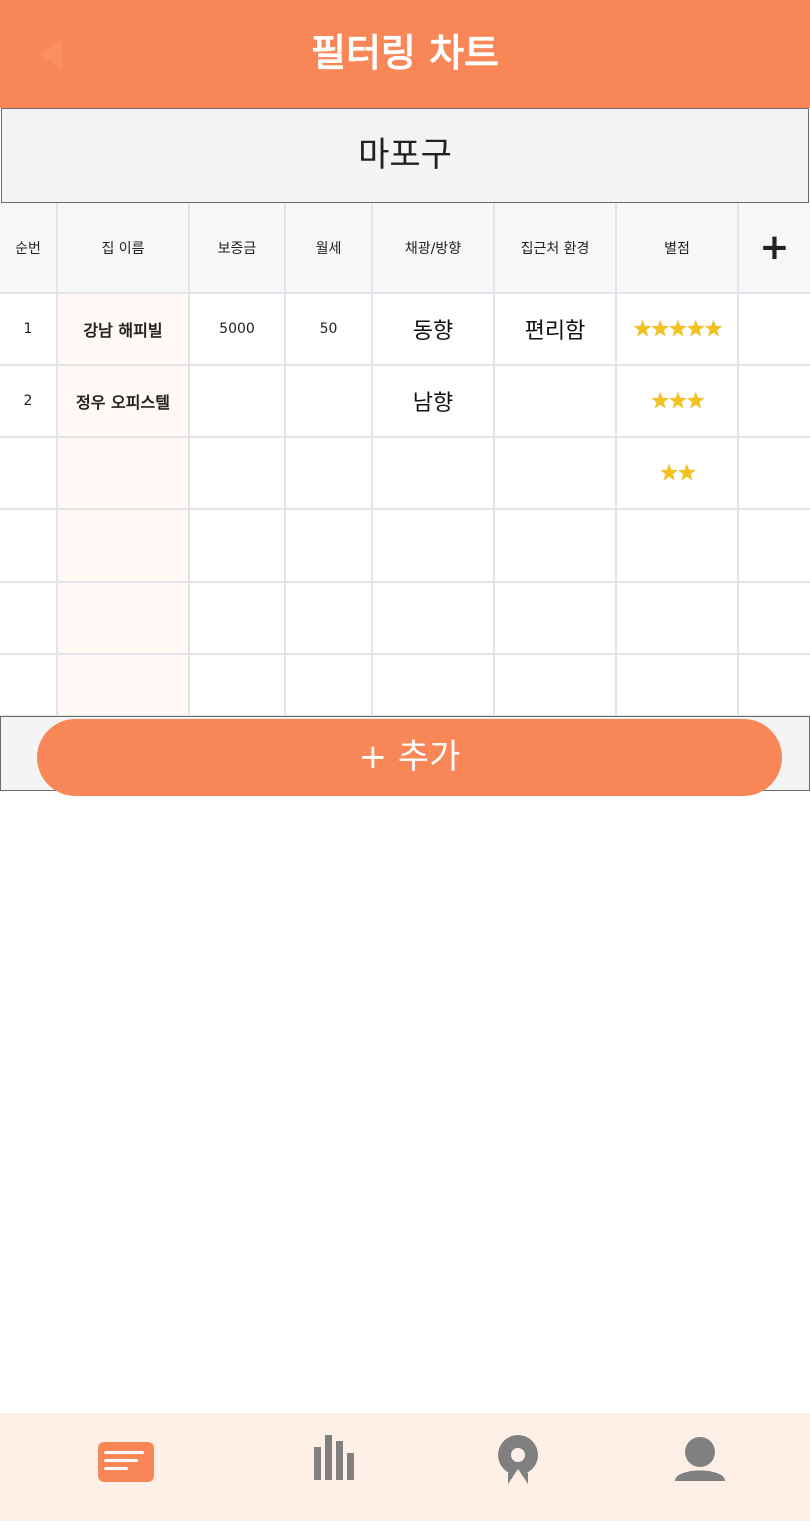 The image size is (810, 1525). Describe the element at coordinates (678, 330) in the screenshot. I see `star-rating: ★★★★★` at that location.